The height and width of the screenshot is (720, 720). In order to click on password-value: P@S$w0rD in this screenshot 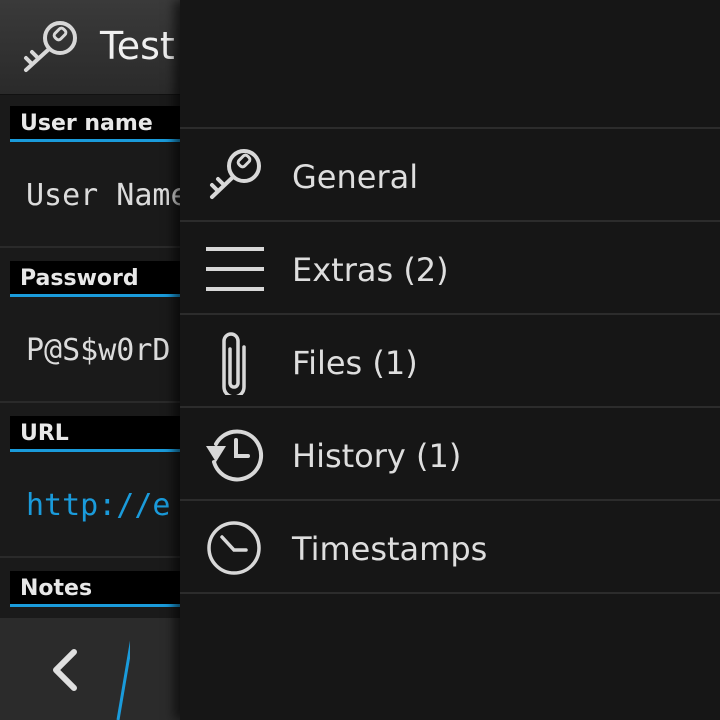, I will do `click(98, 350)`.